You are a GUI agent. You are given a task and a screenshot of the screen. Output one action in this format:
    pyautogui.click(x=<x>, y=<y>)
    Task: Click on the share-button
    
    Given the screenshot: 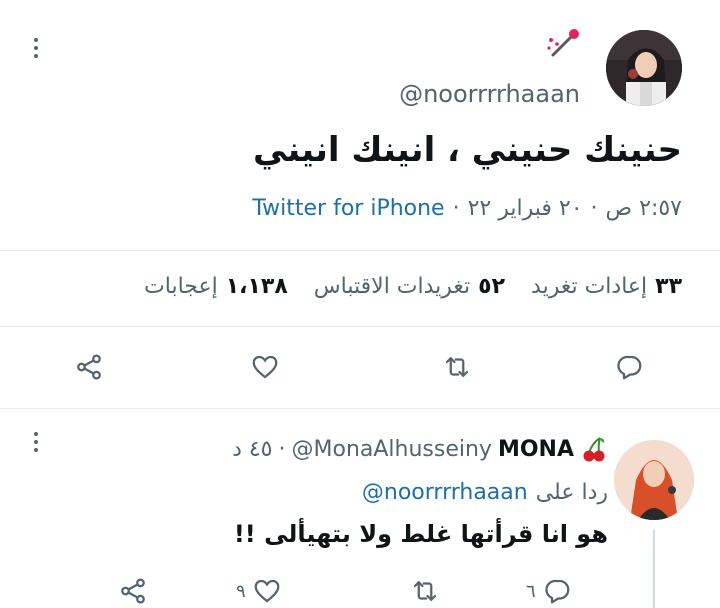 What is the action you would take?
    pyautogui.click(x=89, y=367)
    